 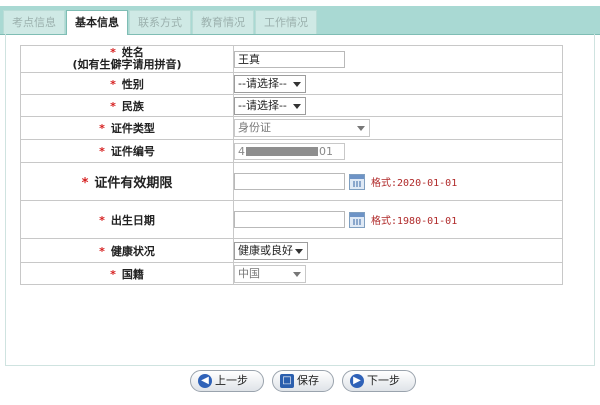 I want to click on tab-exam-site-info: 考点信息, so click(x=34, y=22).